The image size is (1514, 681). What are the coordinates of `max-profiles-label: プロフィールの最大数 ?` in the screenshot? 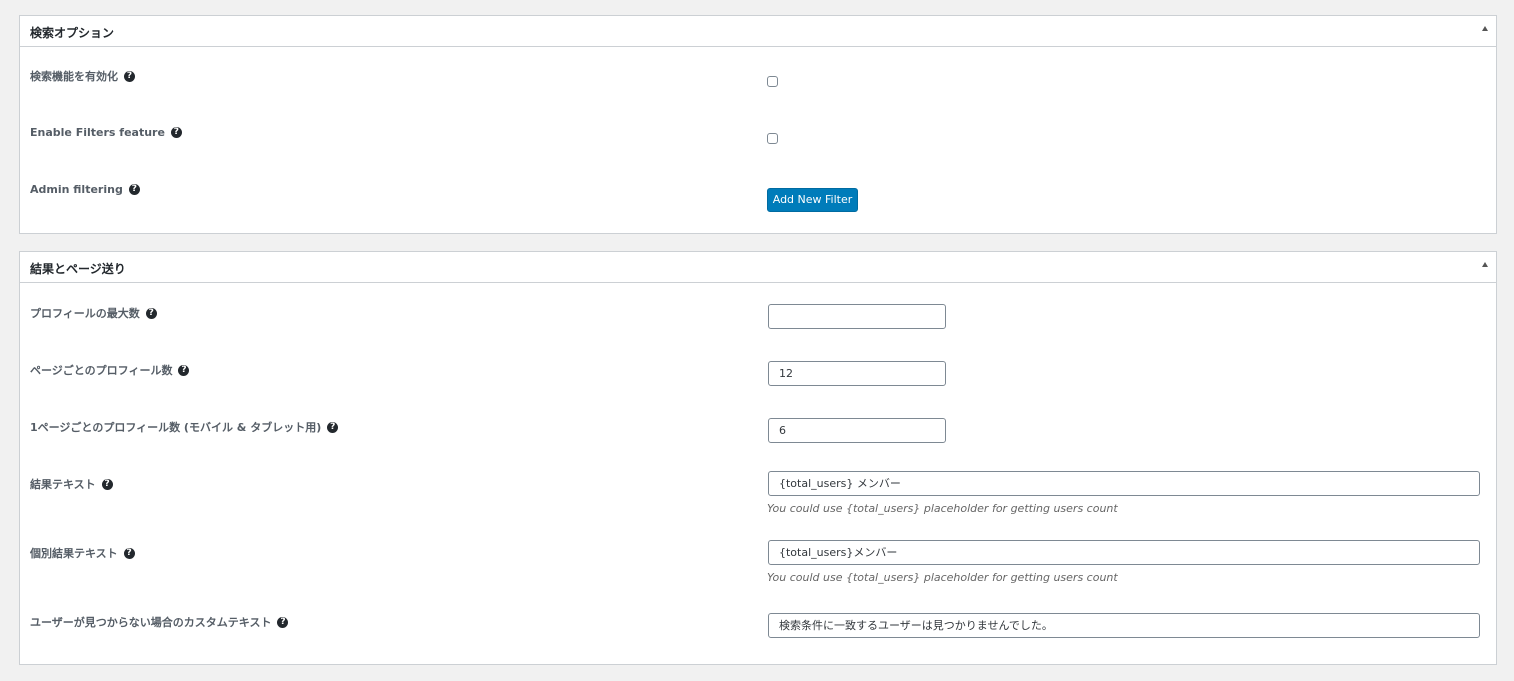 It's located at (93, 313).